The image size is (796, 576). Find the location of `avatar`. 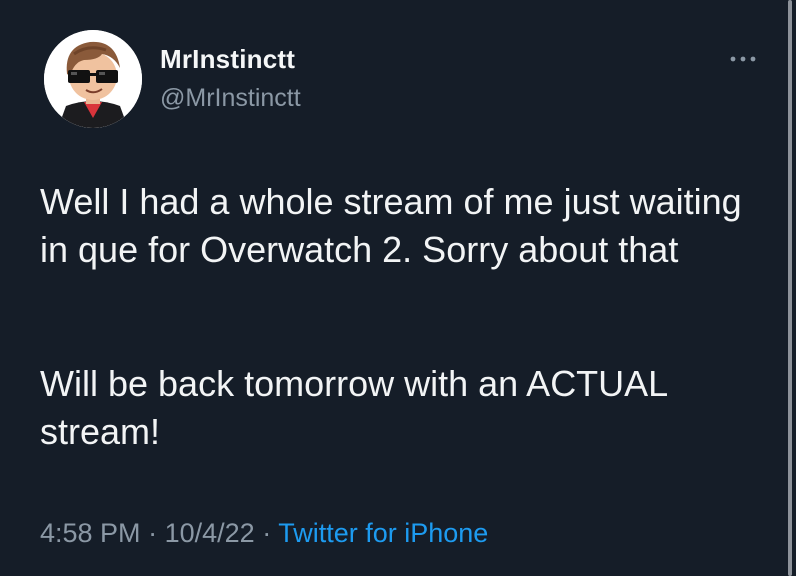

avatar is located at coordinates (93, 79).